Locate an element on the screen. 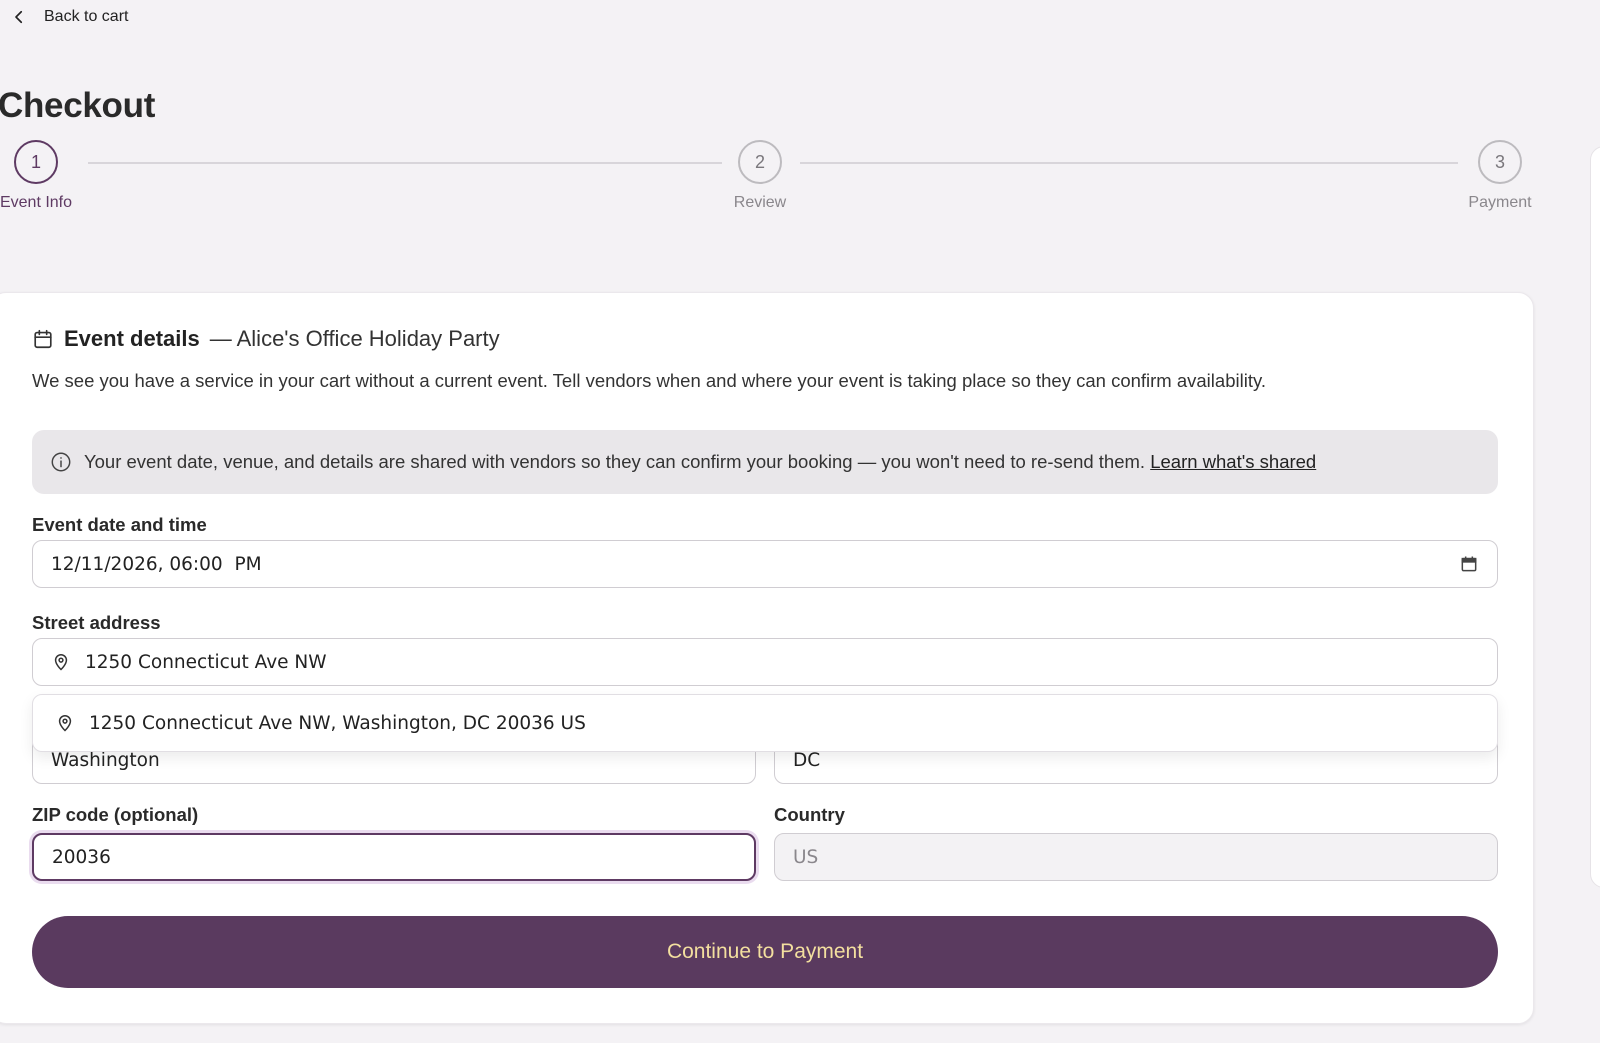 This screenshot has height=1043, width=1600. event-datetime-input is located at coordinates (755, 564).